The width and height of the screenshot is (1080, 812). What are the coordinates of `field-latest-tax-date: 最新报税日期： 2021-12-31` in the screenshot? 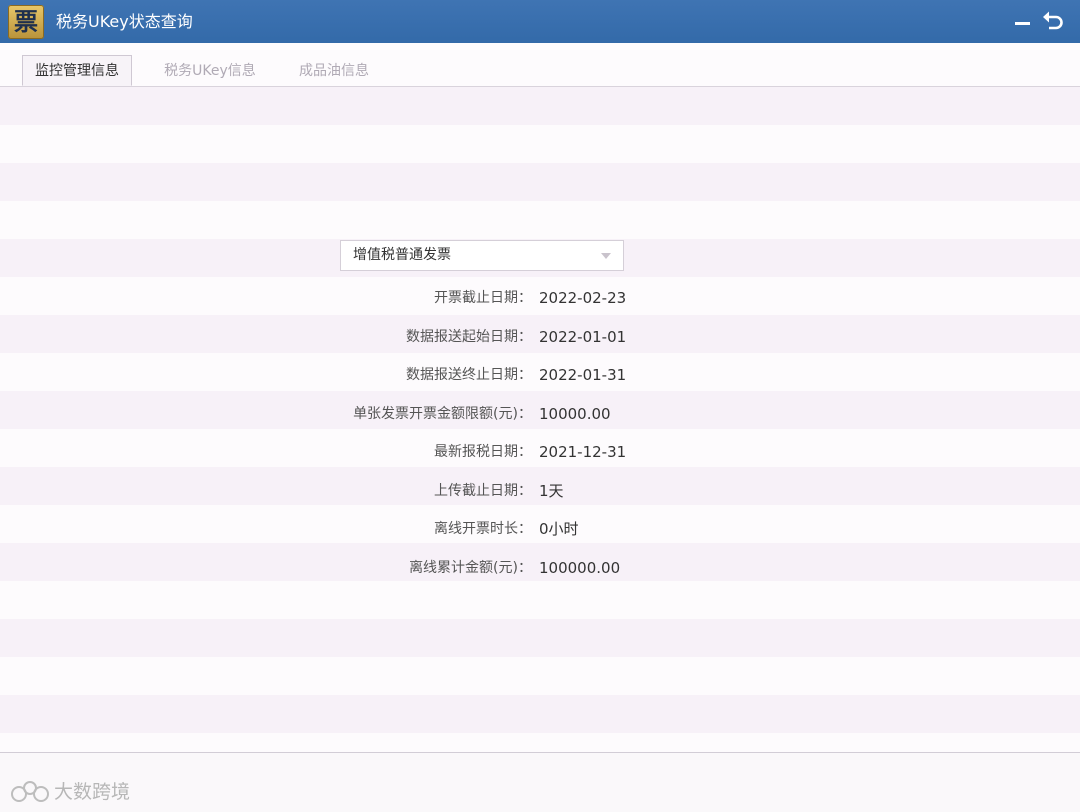 It's located at (540, 452).